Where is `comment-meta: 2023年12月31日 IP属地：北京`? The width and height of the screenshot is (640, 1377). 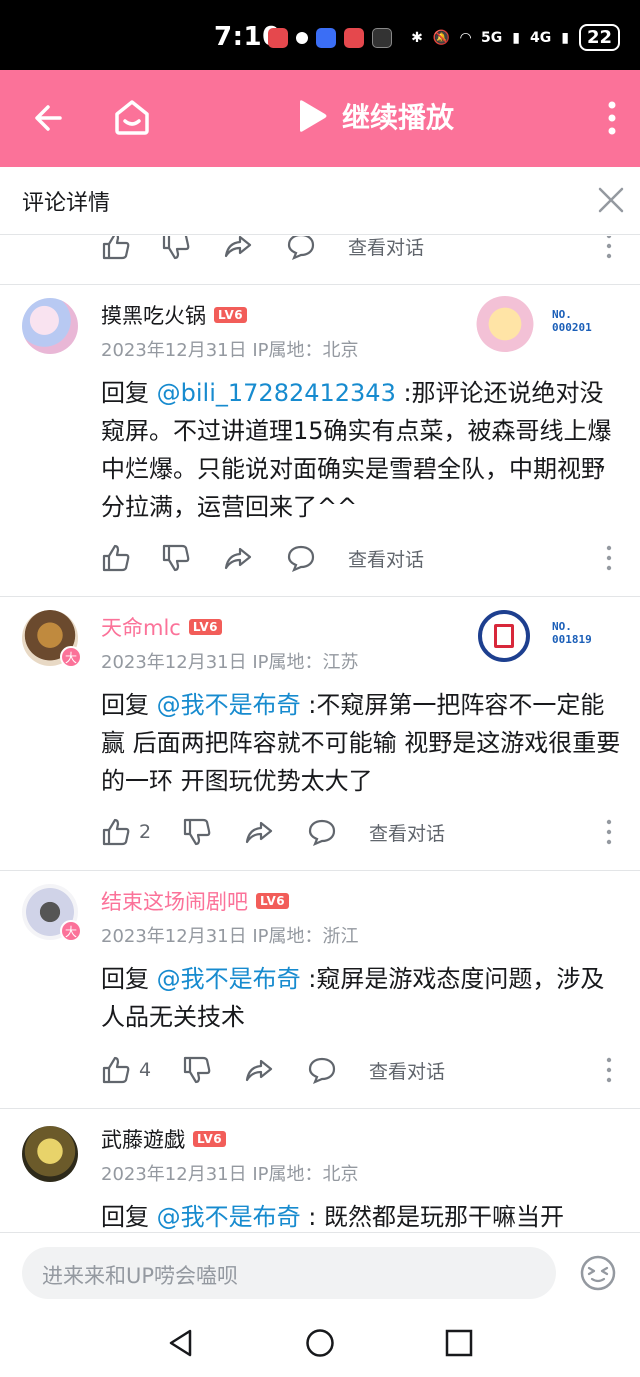 comment-meta: 2023年12月31日 IP属地：北京 is located at coordinates (230, 1173).